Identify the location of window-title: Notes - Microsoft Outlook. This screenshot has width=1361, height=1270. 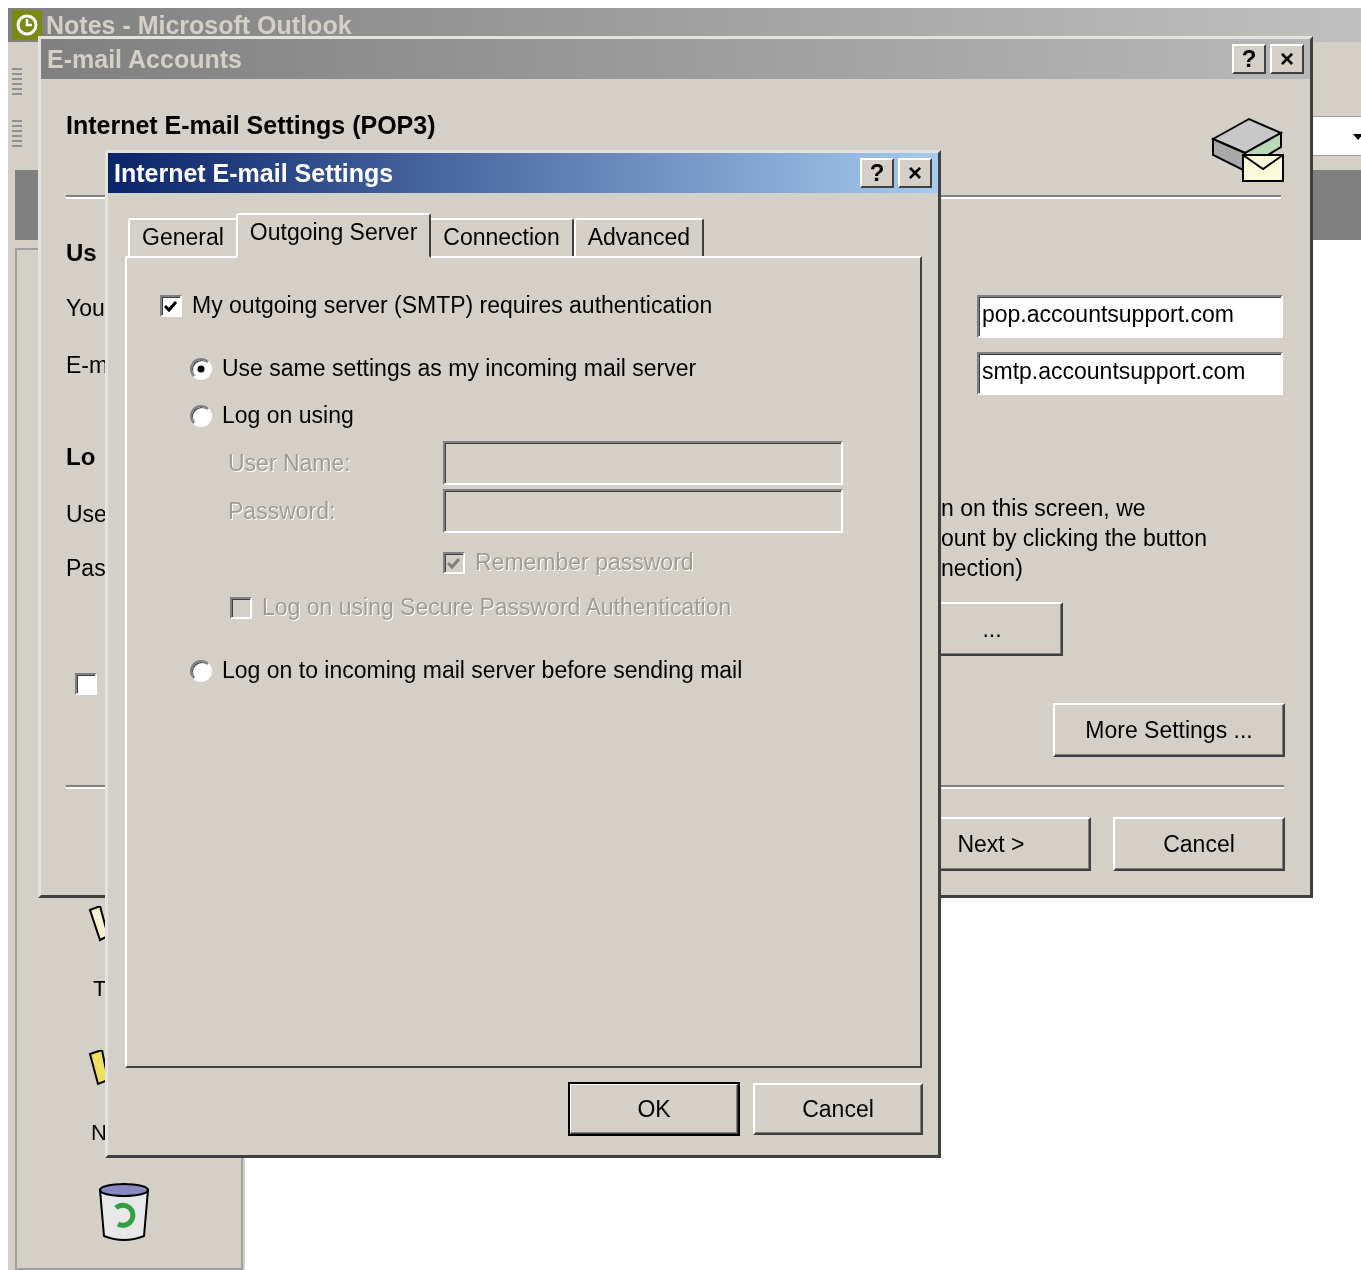
(199, 25).